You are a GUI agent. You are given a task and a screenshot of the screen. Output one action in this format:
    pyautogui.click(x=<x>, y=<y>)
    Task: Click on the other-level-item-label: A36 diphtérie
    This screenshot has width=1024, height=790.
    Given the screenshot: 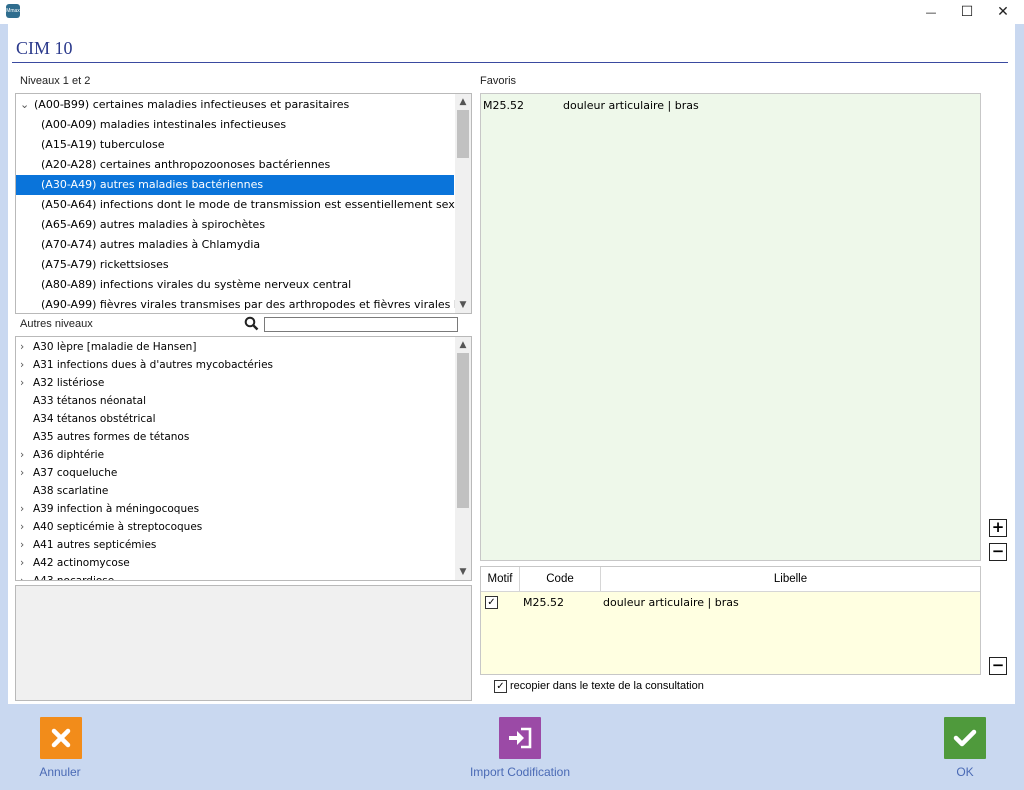 What is the action you would take?
    pyautogui.click(x=69, y=455)
    